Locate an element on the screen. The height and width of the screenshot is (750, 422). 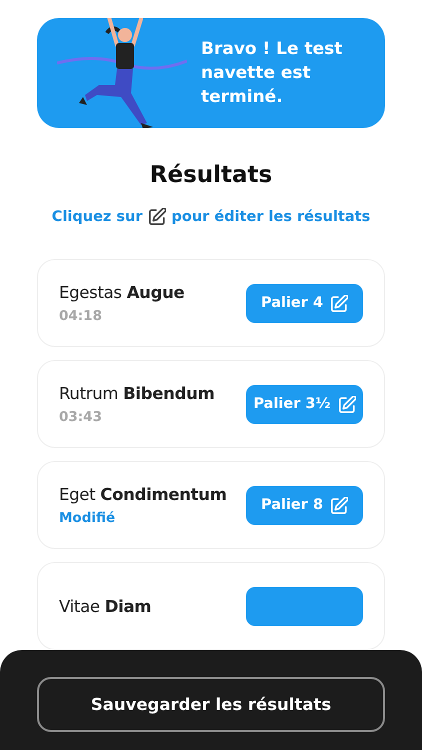
level-button is located at coordinates (304, 606).